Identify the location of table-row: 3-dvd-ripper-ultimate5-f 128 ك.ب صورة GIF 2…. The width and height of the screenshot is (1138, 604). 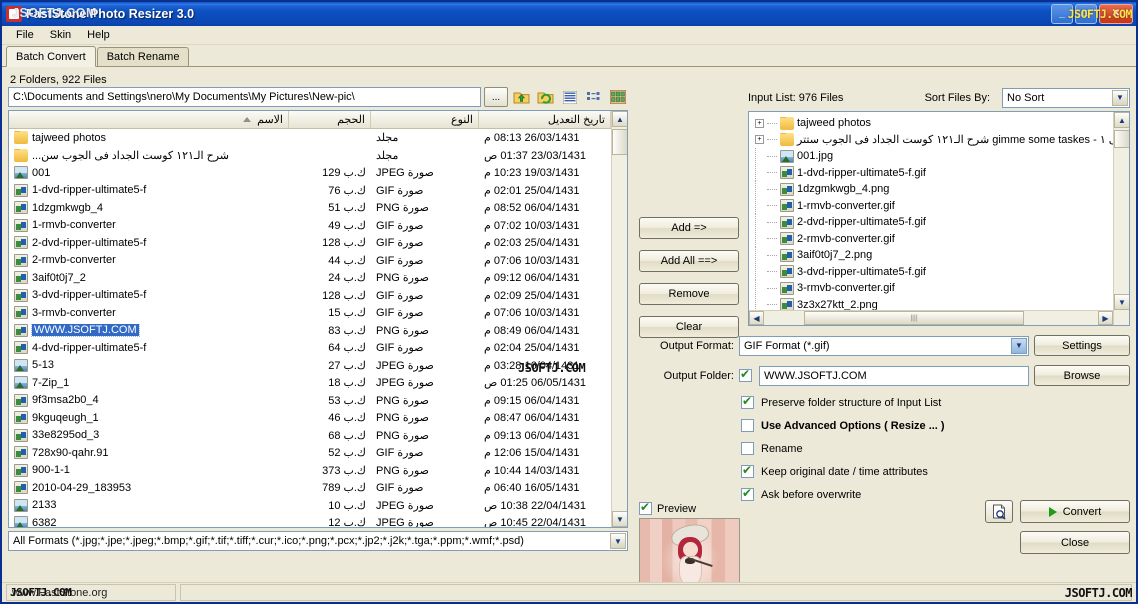
(318, 296).